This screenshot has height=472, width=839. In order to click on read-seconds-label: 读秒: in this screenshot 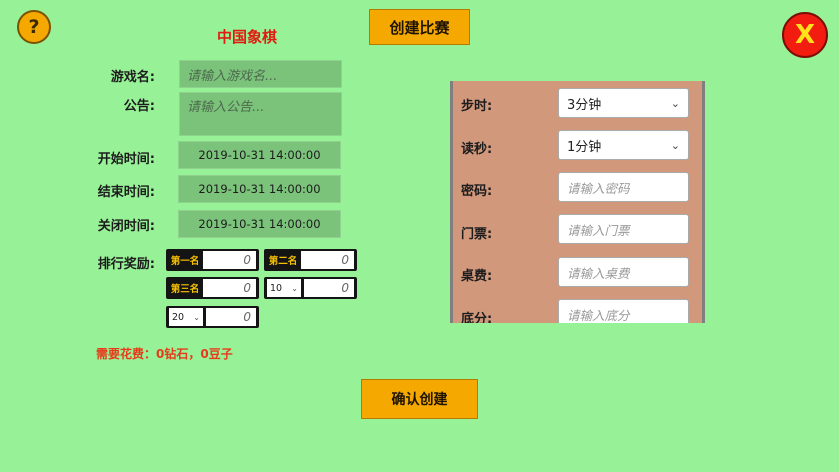, I will do `click(477, 149)`.